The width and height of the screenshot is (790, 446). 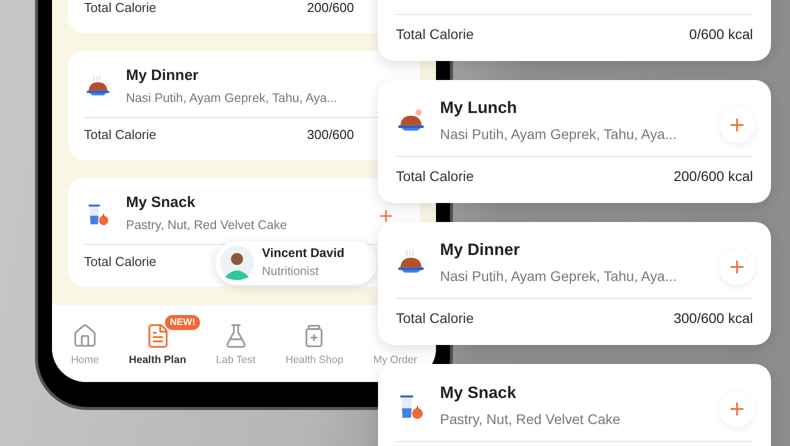 What do you see at coordinates (330, 135) in the screenshot?
I see `total-calorie-value: 300/600` at bounding box center [330, 135].